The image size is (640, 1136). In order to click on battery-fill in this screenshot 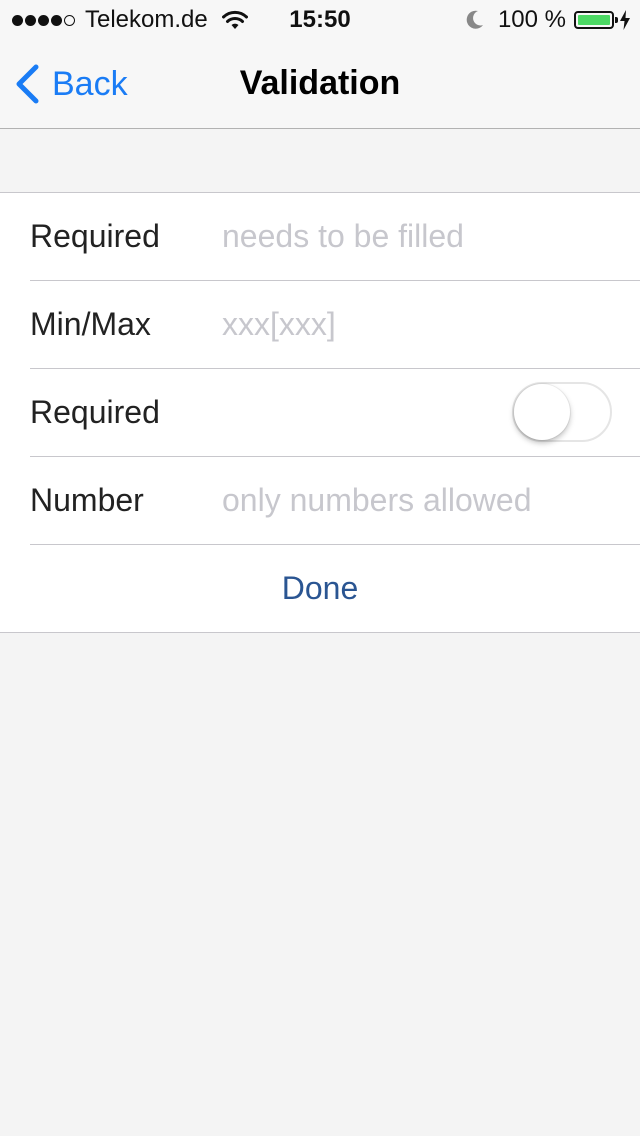, I will do `click(594, 20)`.